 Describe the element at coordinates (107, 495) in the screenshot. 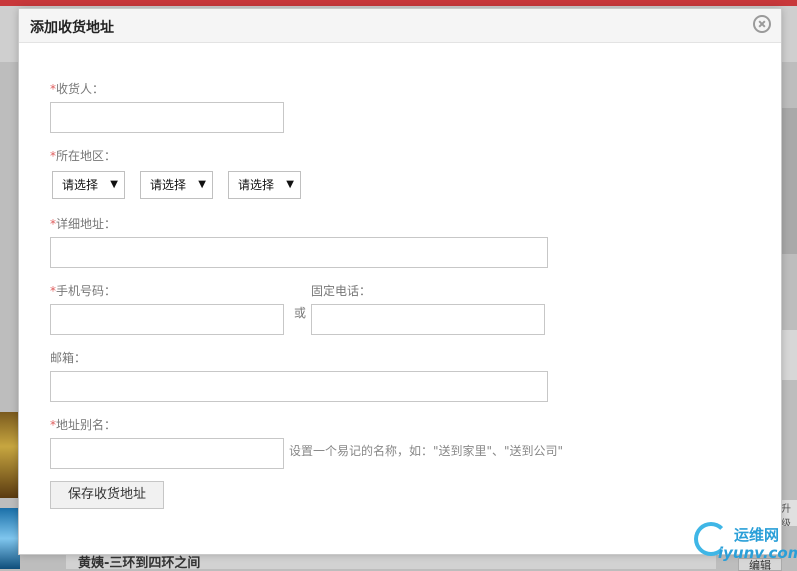

I see `save-address-button: 保存收货地址` at that location.